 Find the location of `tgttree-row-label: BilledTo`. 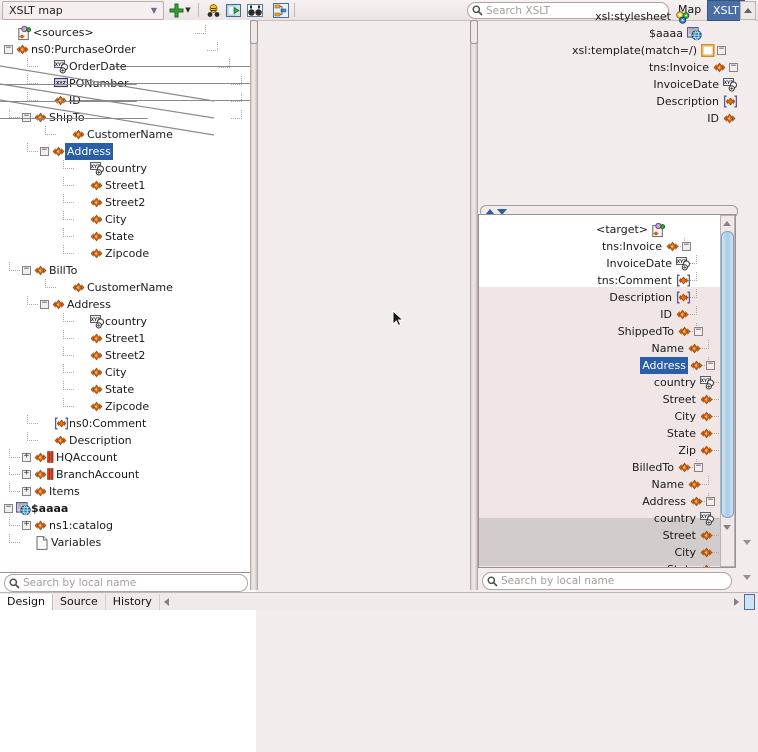

tgttree-row-label: BilledTo is located at coordinates (652, 467).